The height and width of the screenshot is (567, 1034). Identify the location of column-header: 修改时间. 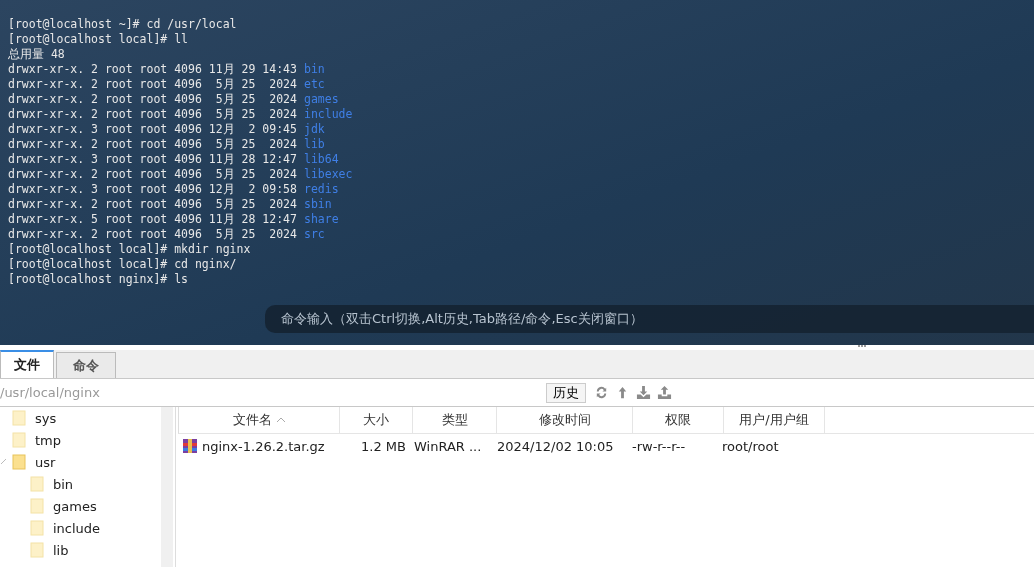
(565, 420).